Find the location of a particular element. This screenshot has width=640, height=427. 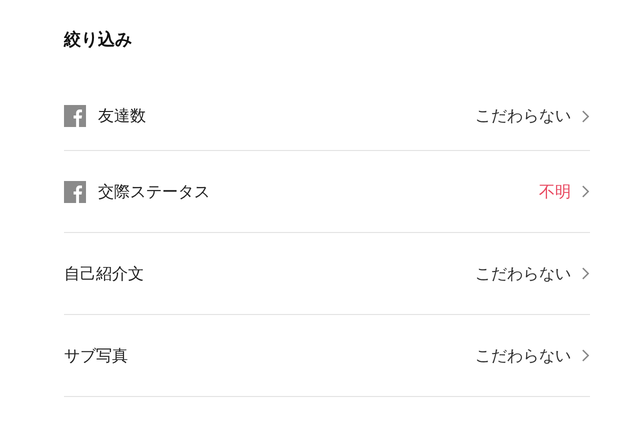

filter-label: サブ写真 is located at coordinates (96, 355).